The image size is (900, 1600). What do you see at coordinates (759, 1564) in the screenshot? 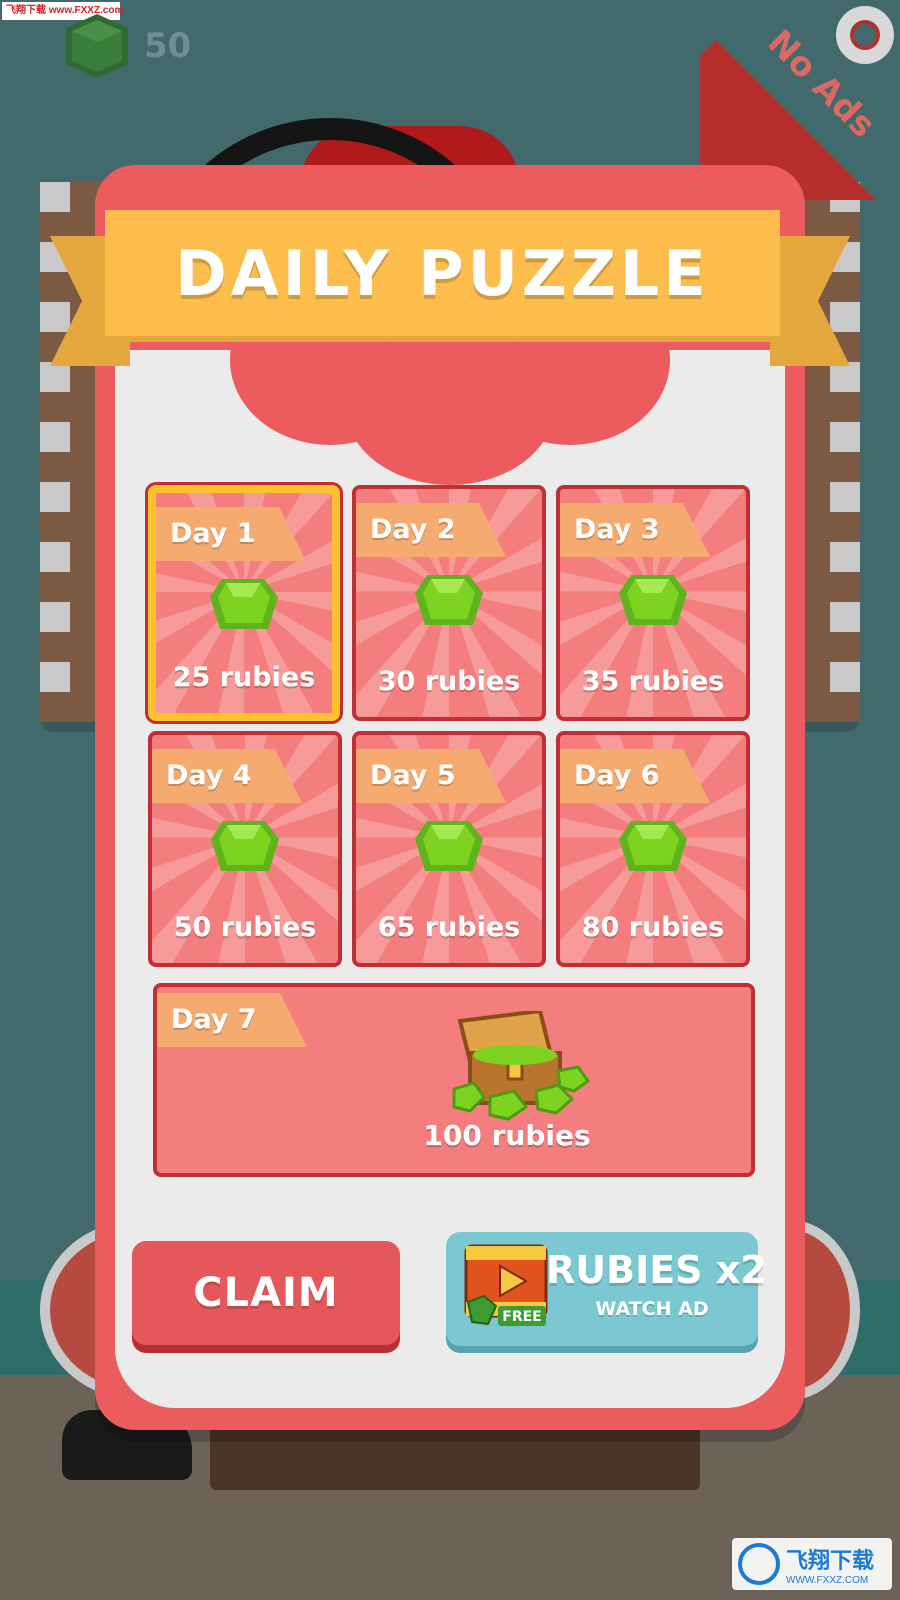
I see `watermark-logo-icon` at bounding box center [759, 1564].